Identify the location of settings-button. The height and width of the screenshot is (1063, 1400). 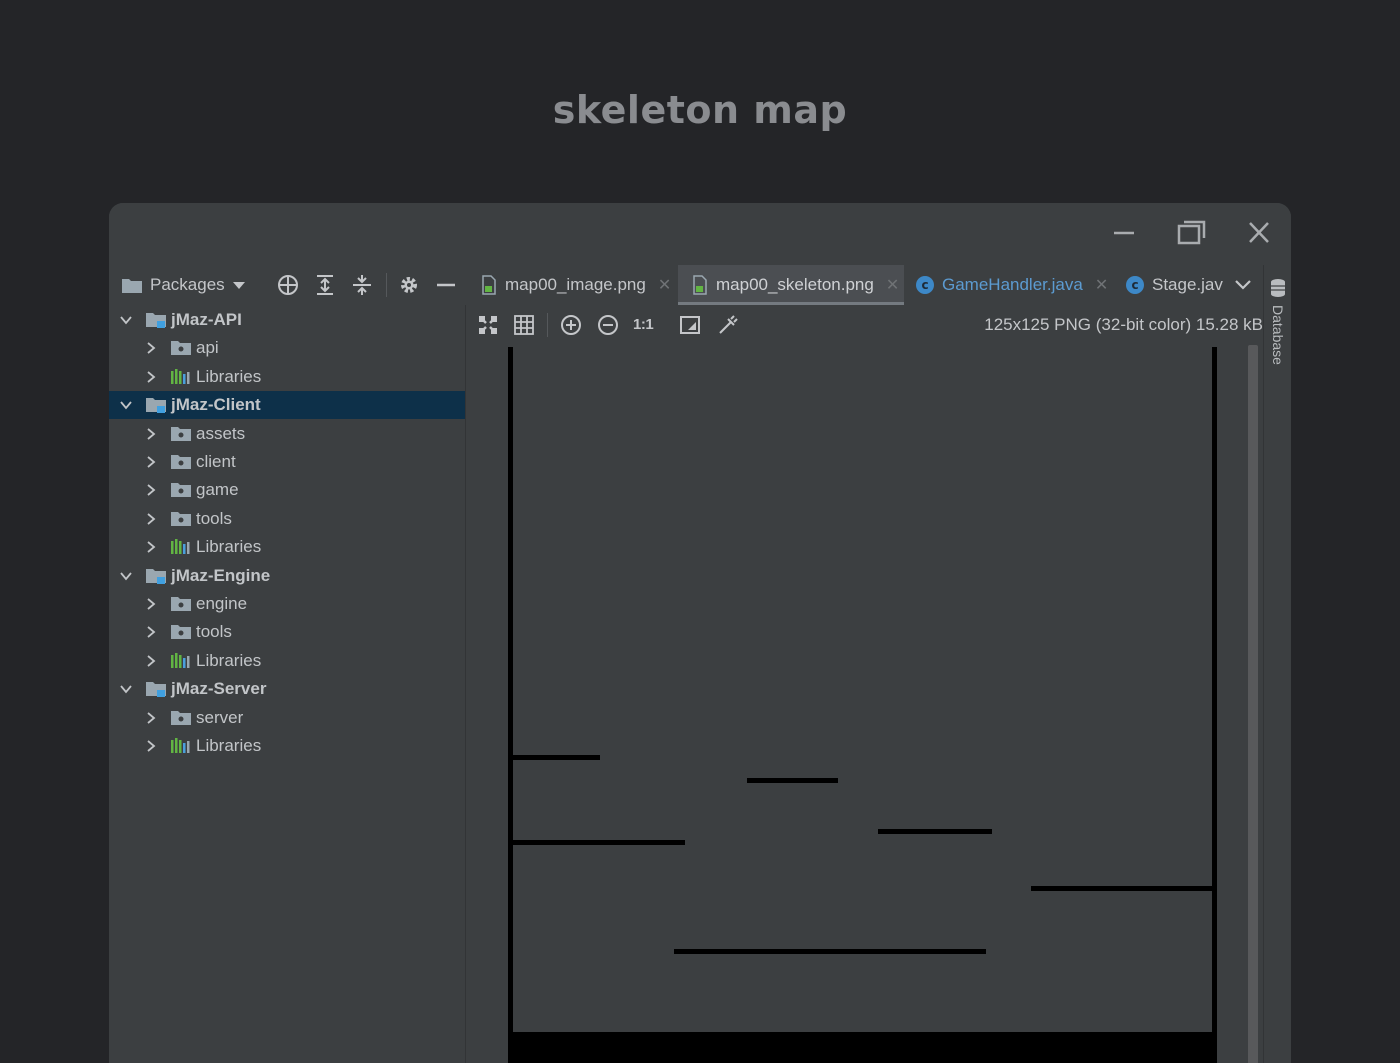
(409, 285).